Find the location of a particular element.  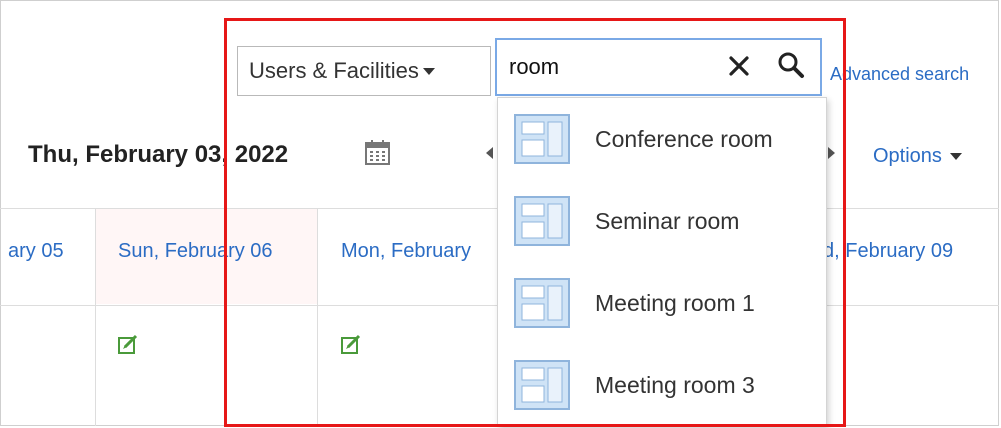

search-icon is located at coordinates (791, 65).